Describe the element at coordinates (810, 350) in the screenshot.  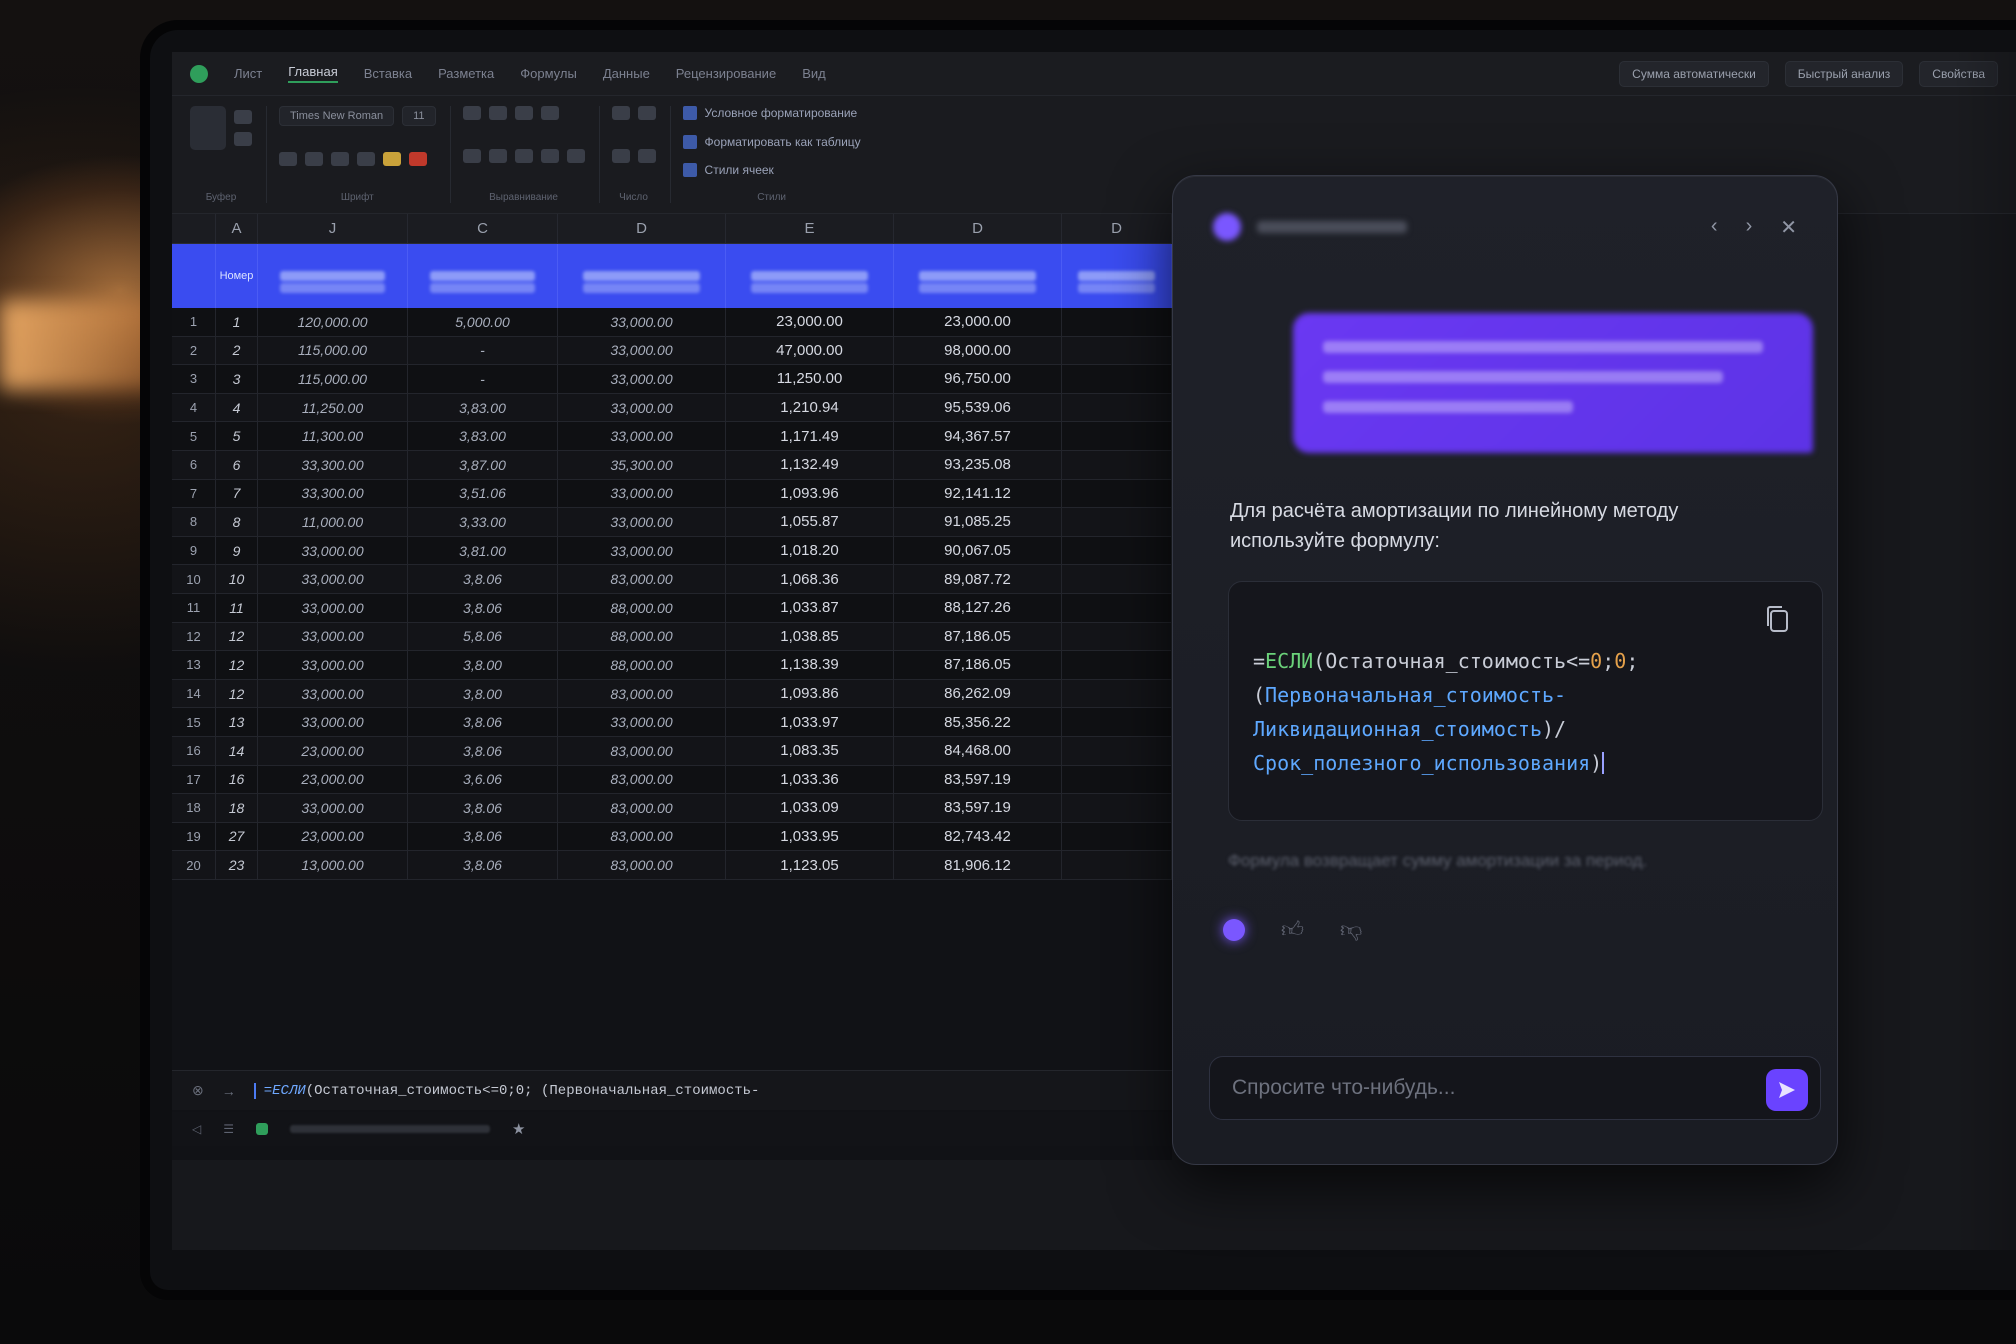
I see `col-e-cell: 47,000.00` at that location.